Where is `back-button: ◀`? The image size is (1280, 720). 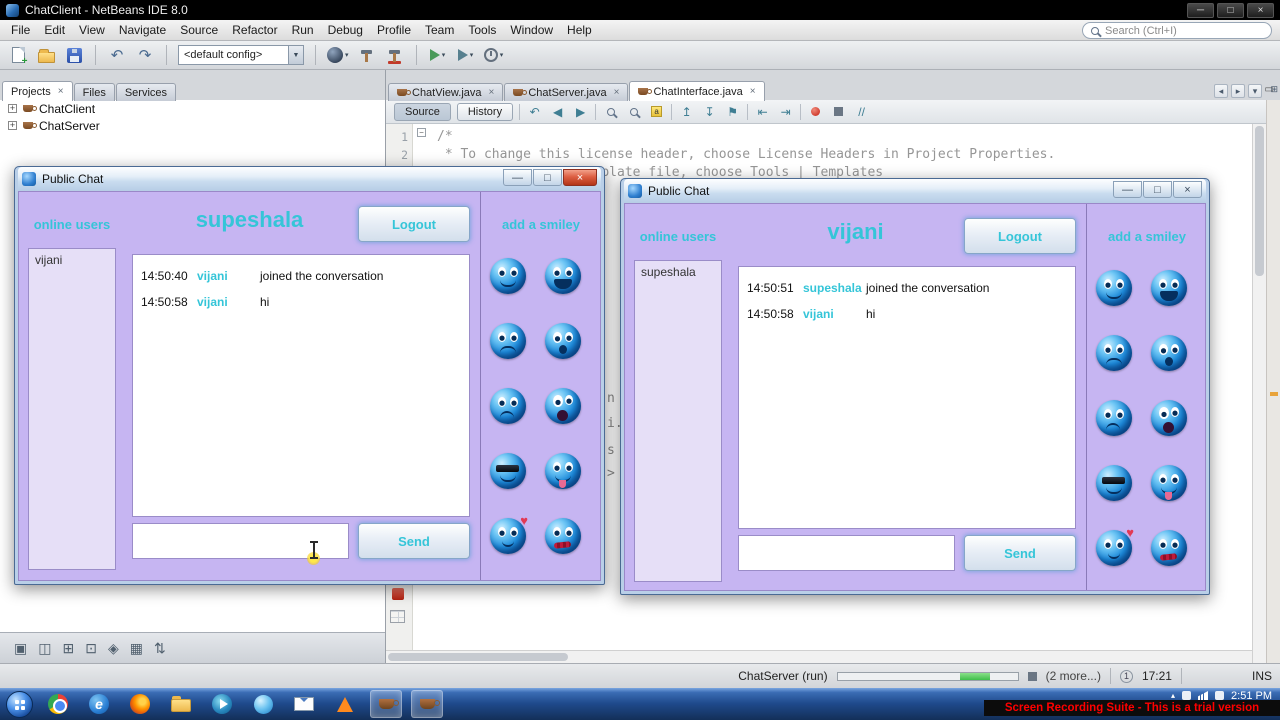
back-button: ◀ is located at coordinates (557, 112).